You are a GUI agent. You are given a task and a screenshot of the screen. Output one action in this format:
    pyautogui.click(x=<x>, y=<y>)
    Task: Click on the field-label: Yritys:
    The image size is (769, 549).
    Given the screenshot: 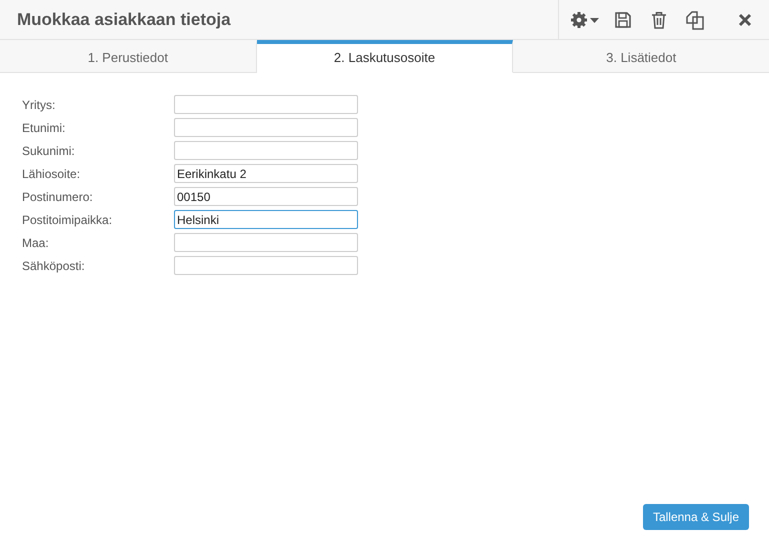 What is the action you would take?
    pyautogui.click(x=39, y=105)
    